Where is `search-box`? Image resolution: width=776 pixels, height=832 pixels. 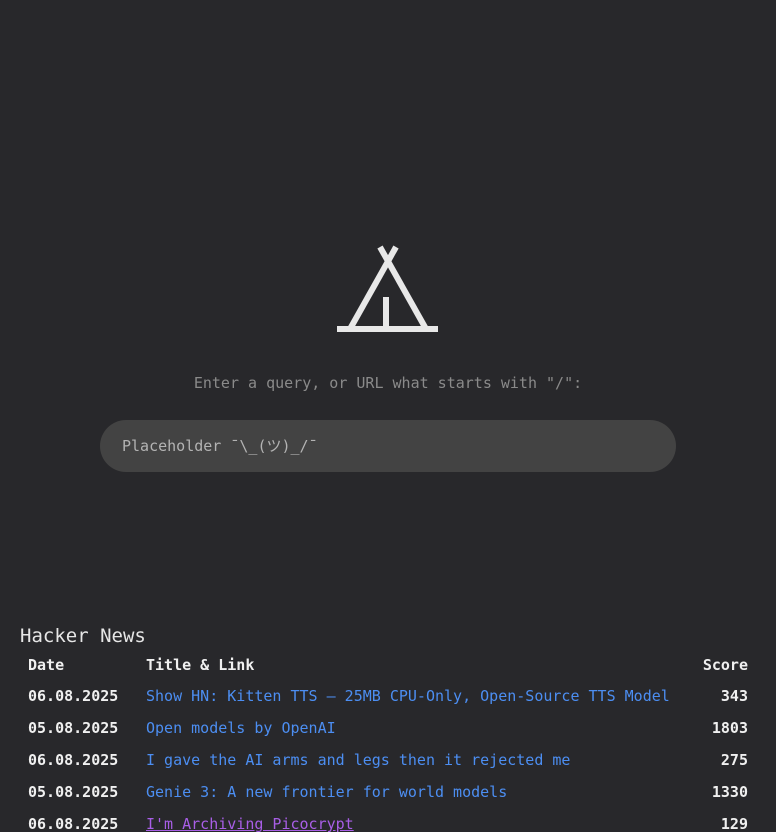 search-box is located at coordinates (388, 446).